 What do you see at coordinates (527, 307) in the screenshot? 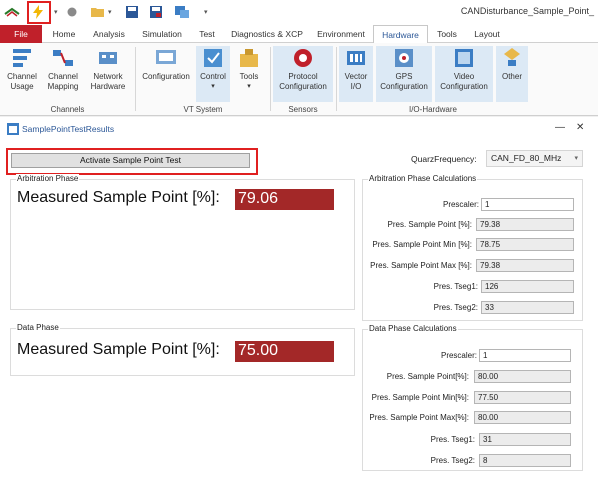
I see `arb-tseg2-field: 33` at bounding box center [527, 307].